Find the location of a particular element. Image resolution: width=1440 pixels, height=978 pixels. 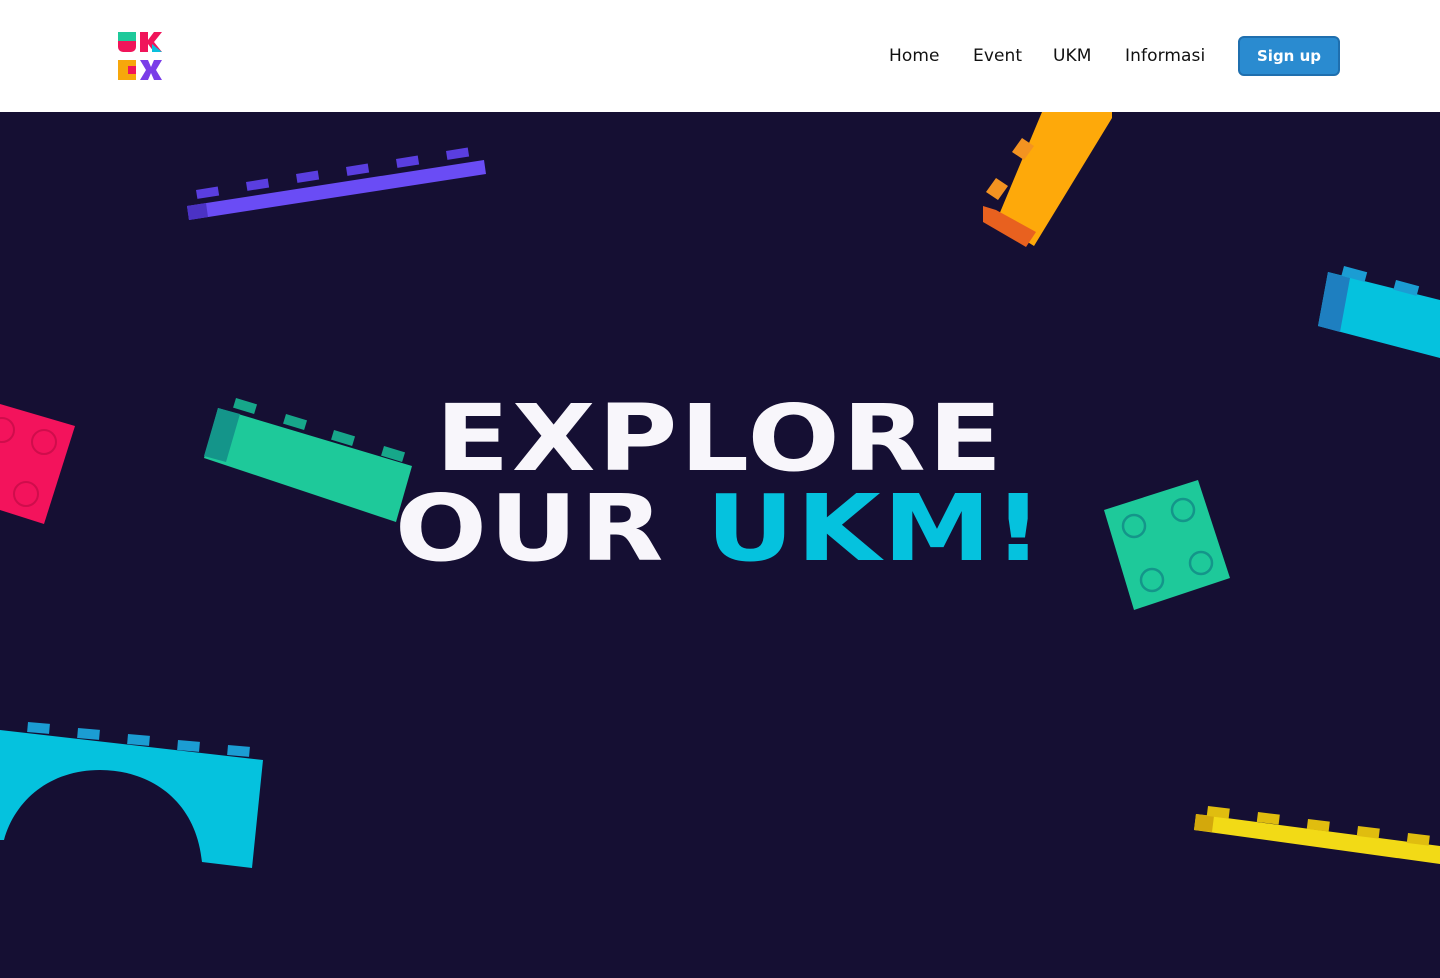

hero-headline-line2: OUR UKM! is located at coordinates (720, 529).